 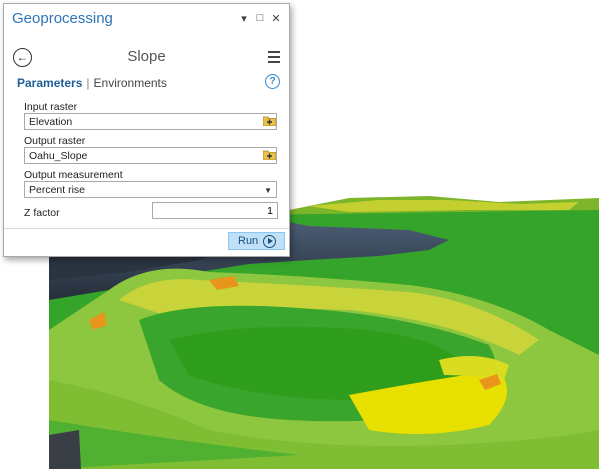 I want to click on output-raster-value: Oahu_Slope, so click(x=58, y=156).